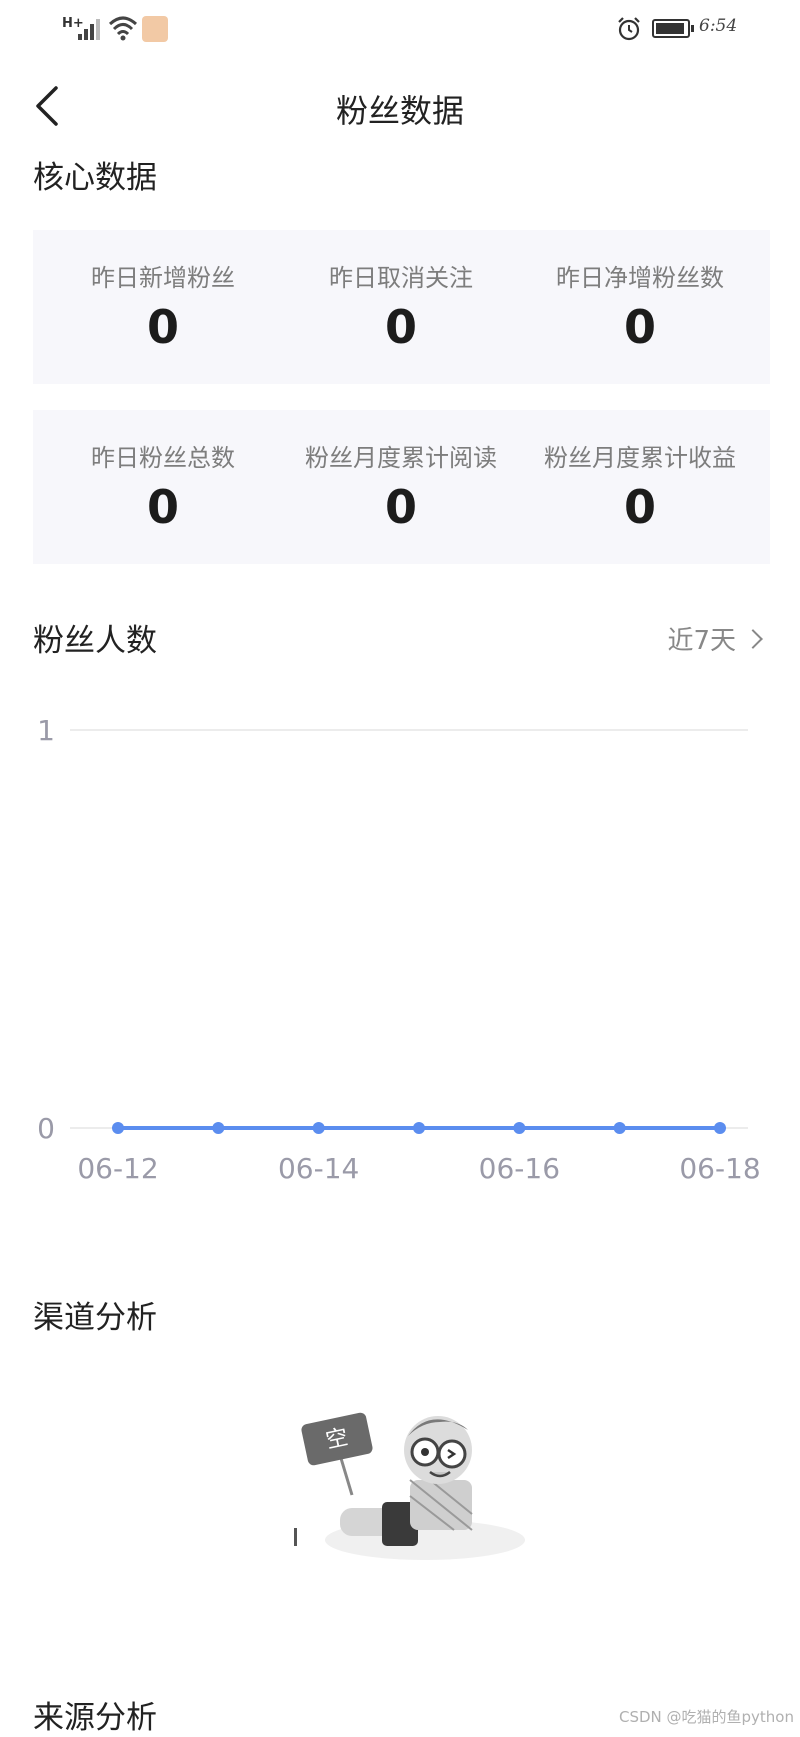 This screenshot has width=800, height=1737. What do you see at coordinates (519, 1168) in the screenshot?
I see `x-tick-label: 06-16` at bounding box center [519, 1168].